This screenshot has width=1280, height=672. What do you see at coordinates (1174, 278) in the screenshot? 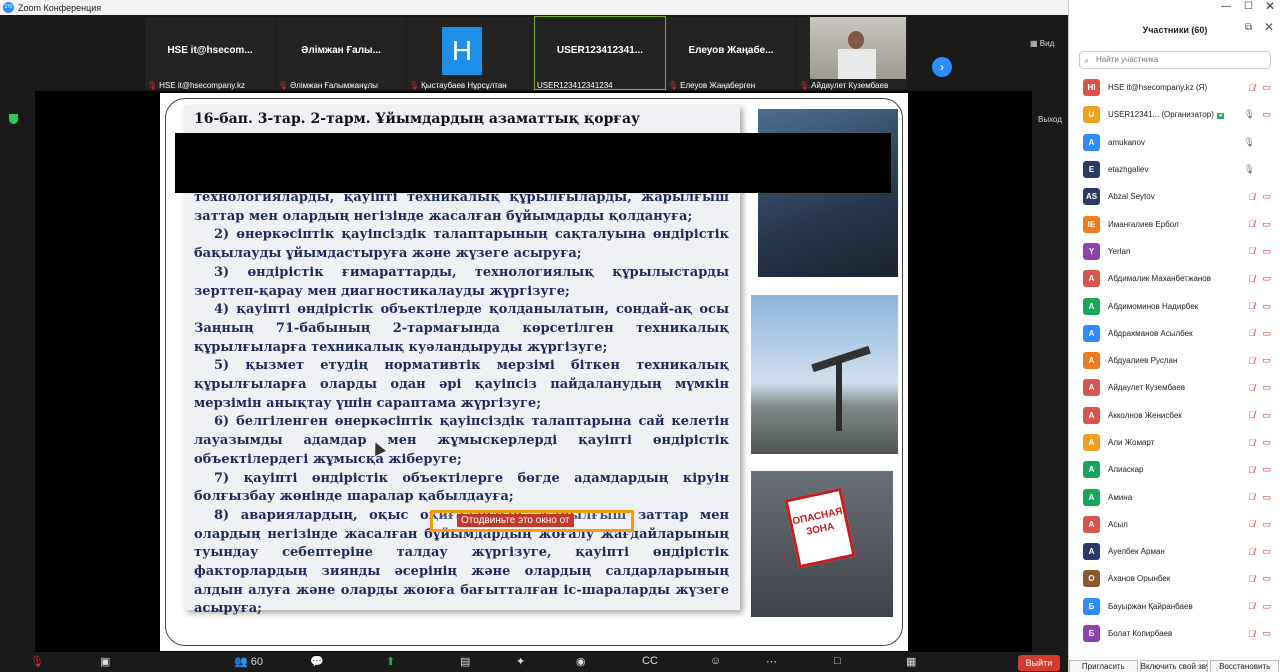
I see `participant-row: А Абдималик Маханбетжанов 🎙̸ ▭` at bounding box center [1174, 278].